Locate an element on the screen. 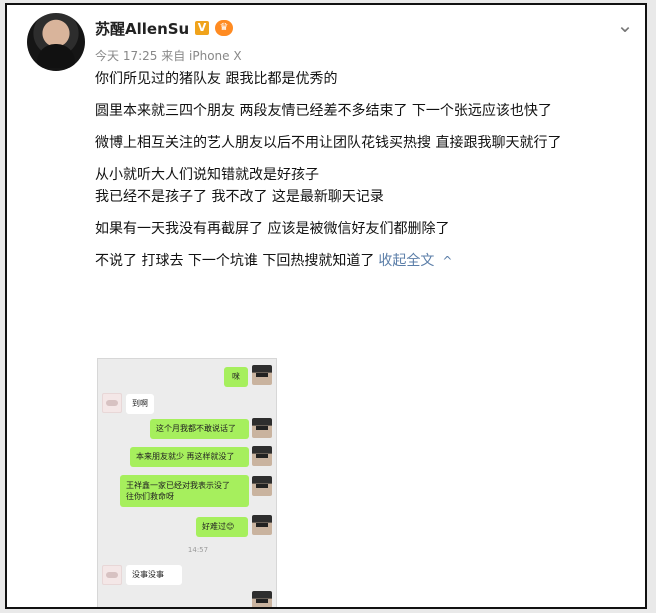 Image resolution: width=656 pixels, height=613 pixels. collapse-full-text-link: 收起全文 is located at coordinates (406, 261).